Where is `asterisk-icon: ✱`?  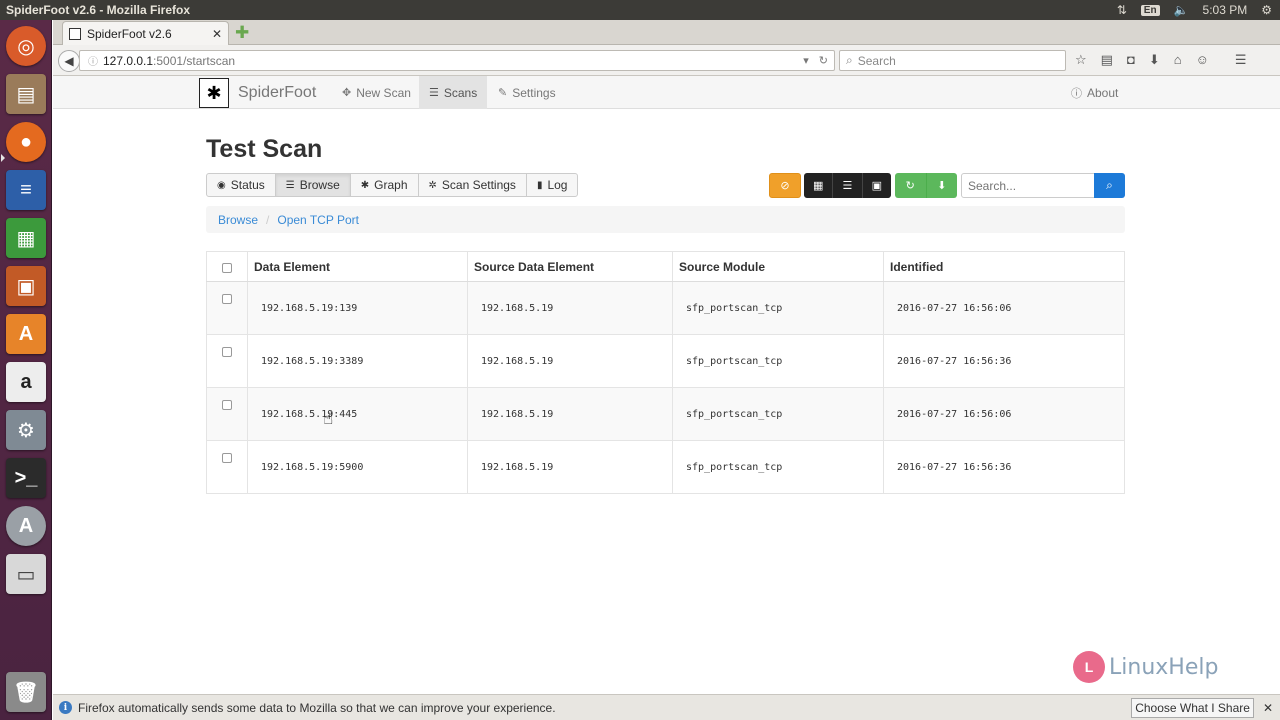 asterisk-icon: ✱ is located at coordinates (365, 185).